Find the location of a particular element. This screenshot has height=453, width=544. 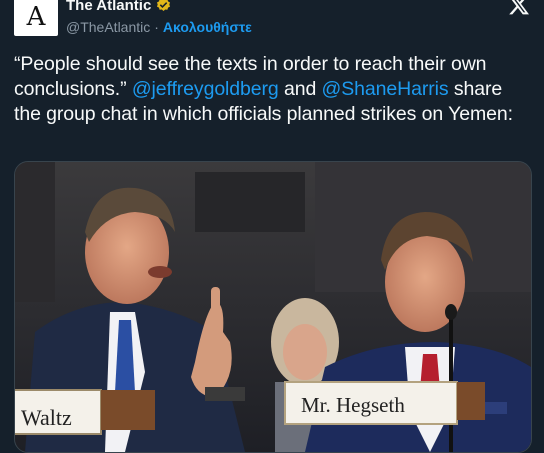

mention-link: @jeffreygoldberg is located at coordinates (205, 89).